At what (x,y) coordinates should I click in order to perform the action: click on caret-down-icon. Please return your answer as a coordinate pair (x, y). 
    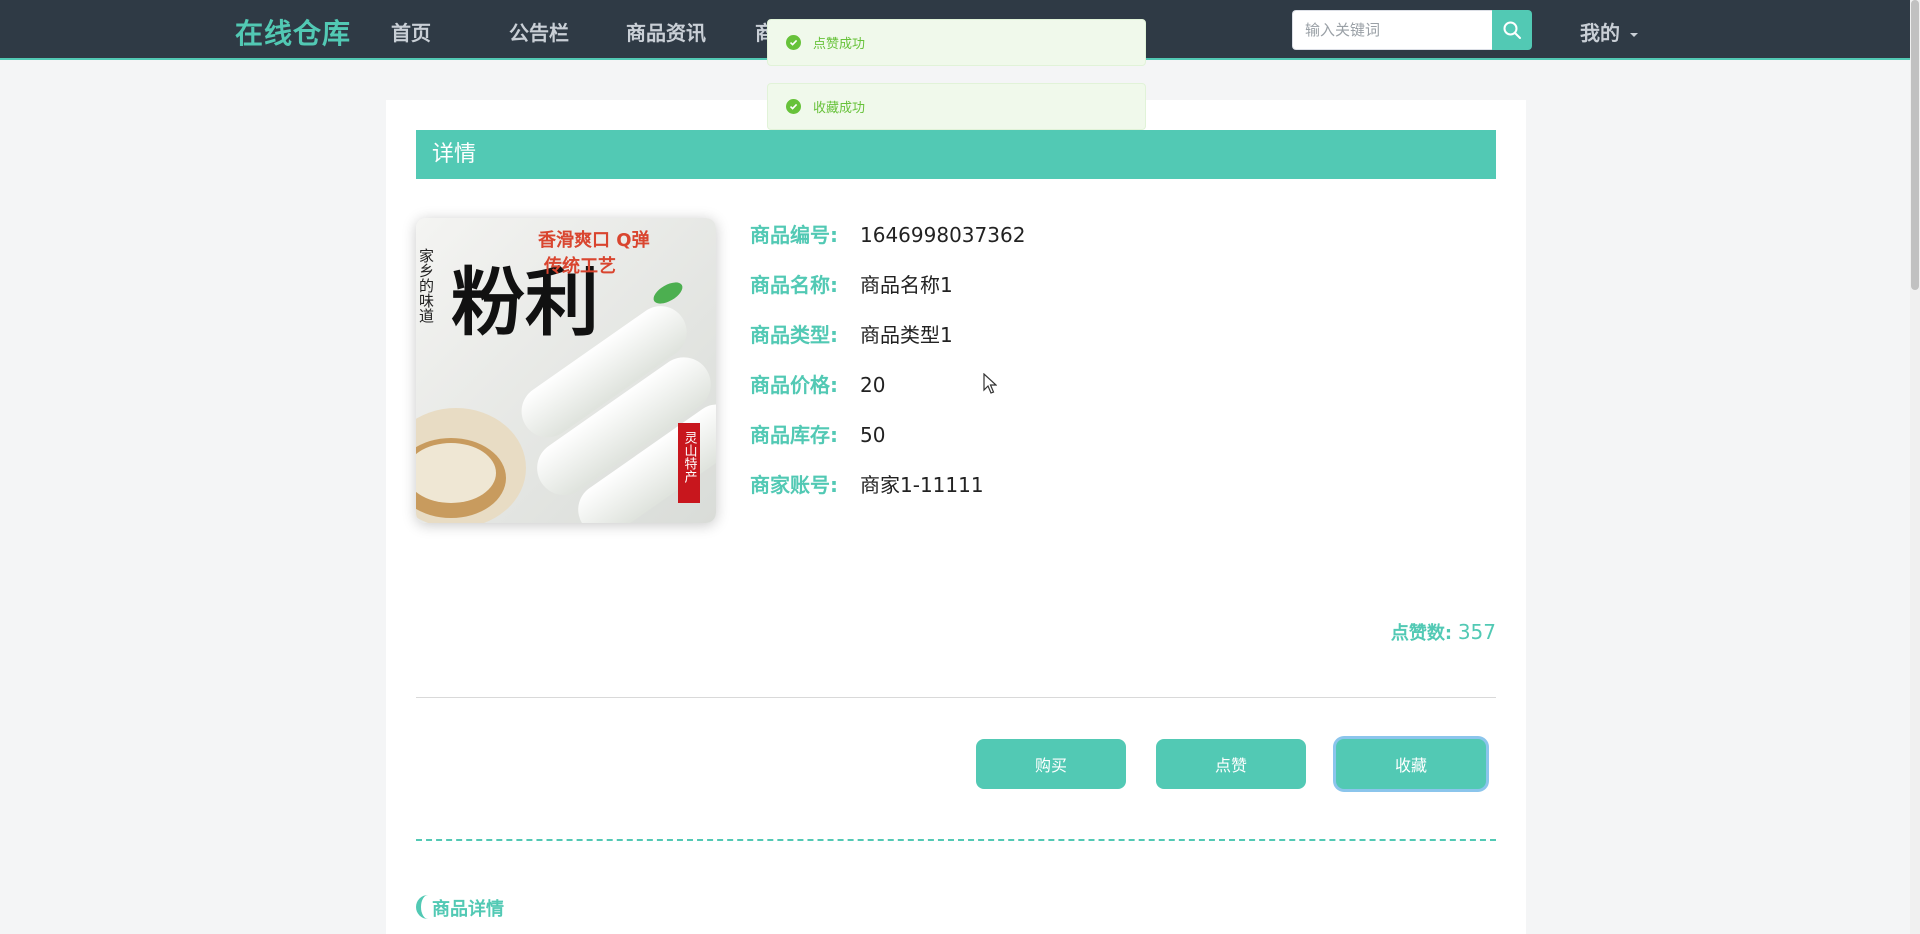
    Looking at the image, I should click on (1634, 34).